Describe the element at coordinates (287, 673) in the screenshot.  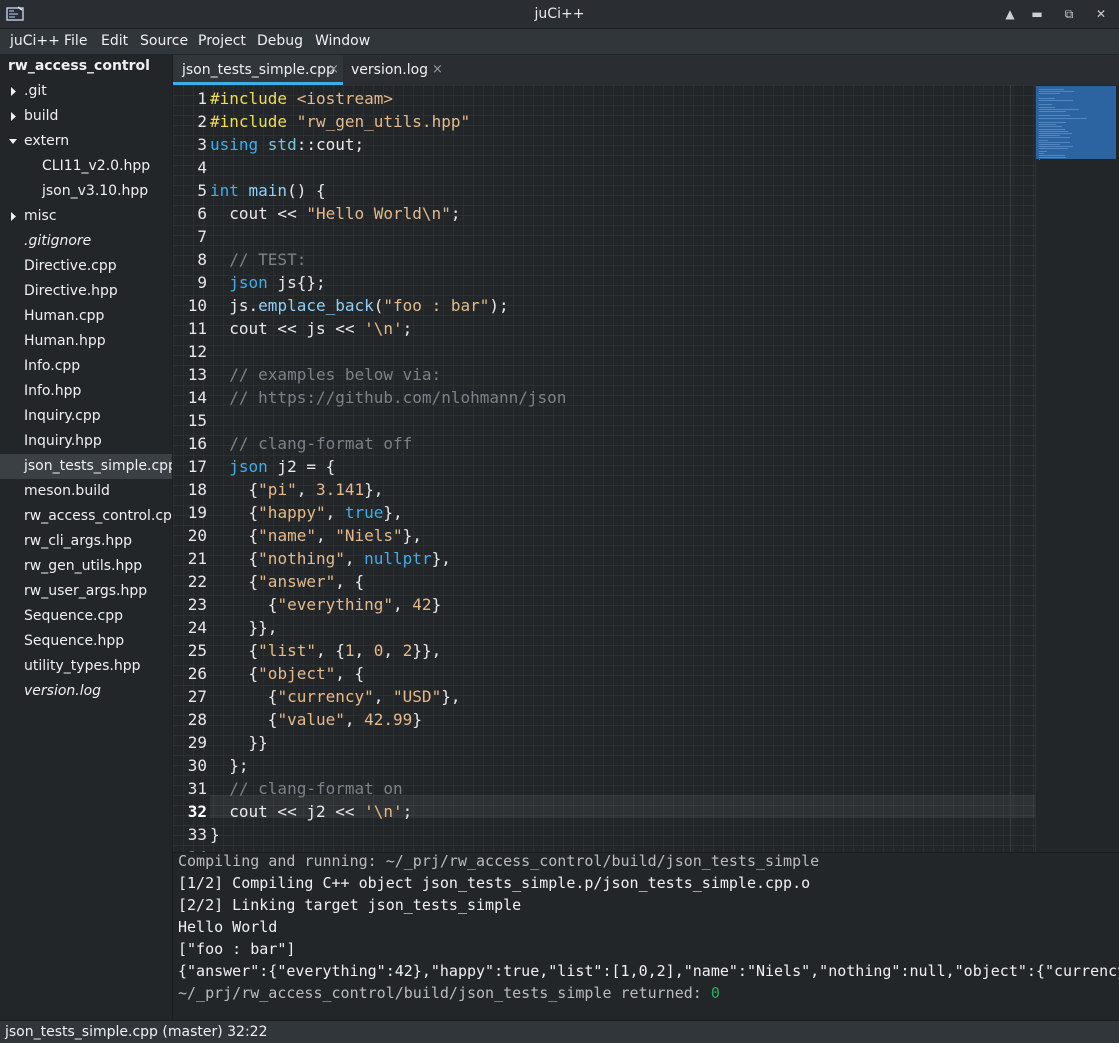
I see `code-line: {"object", {` at that location.